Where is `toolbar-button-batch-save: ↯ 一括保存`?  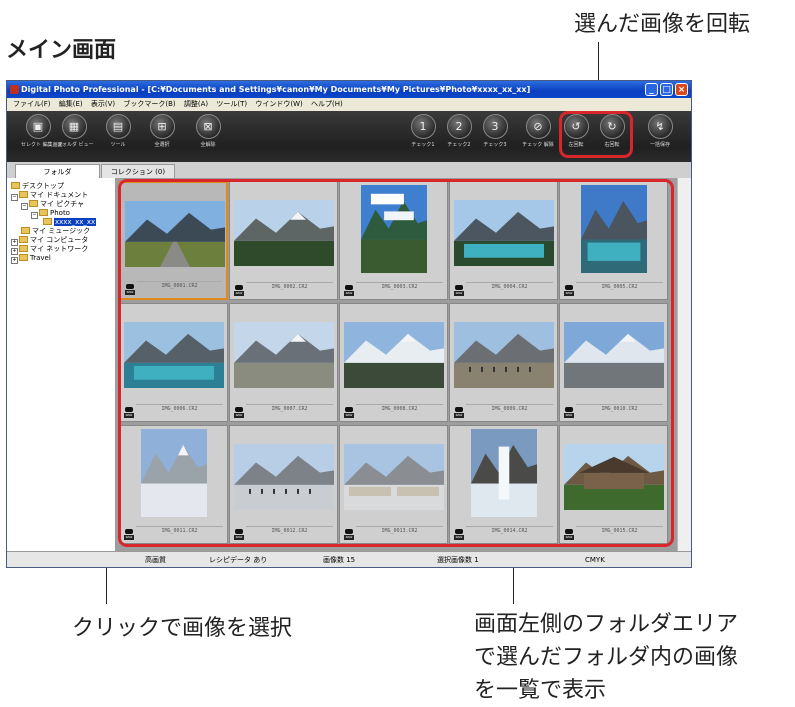
toolbar-button-batch-save: ↯ 一括保存 is located at coordinates (660, 131).